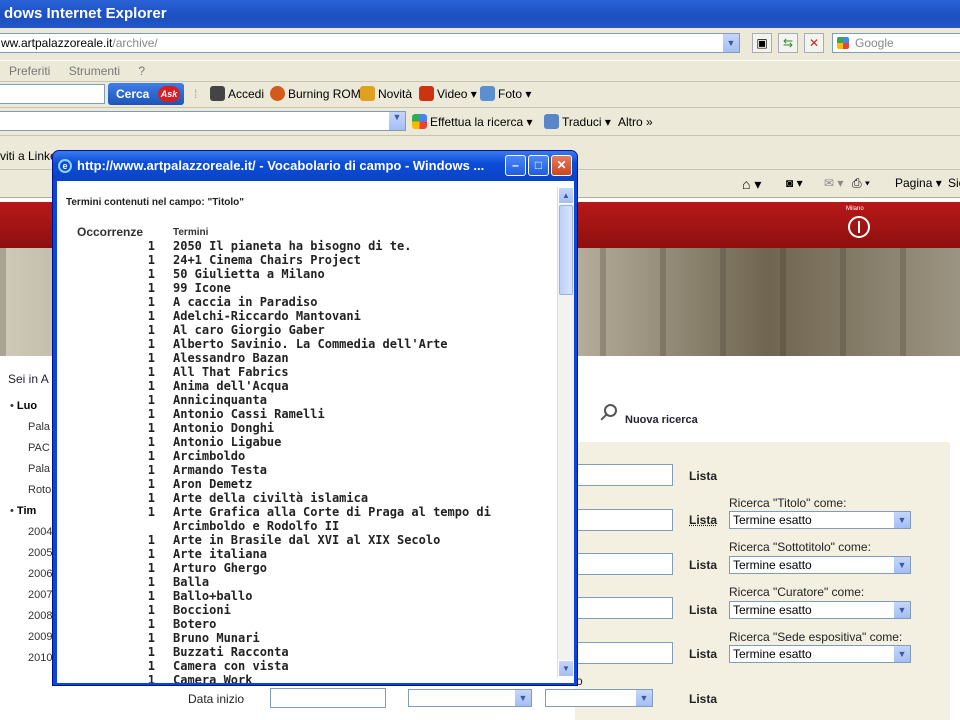 This screenshot has width=960, height=720. I want to click on term-link: Anima dell'Acqua, so click(358, 386).